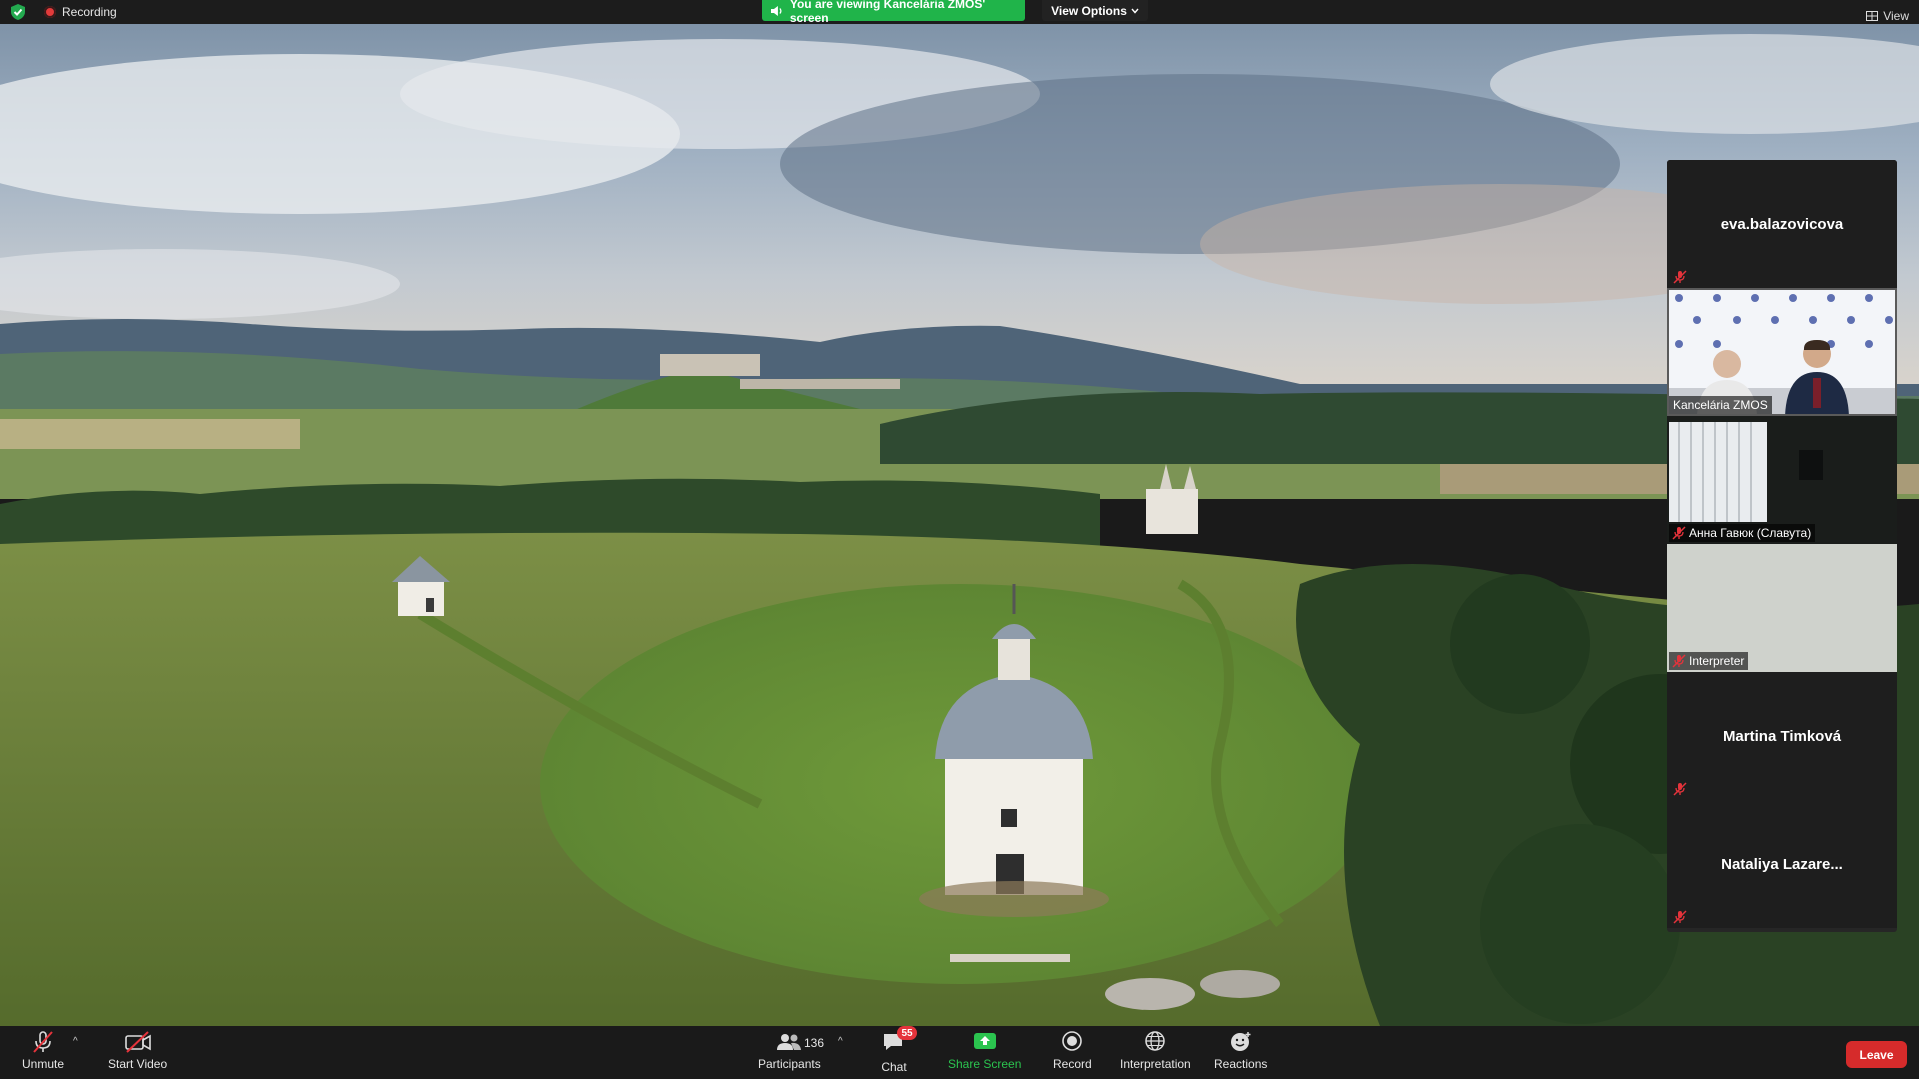  Describe the element at coordinates (984, 1041) in the screenshot. I see `share-screen-icon` at that location.